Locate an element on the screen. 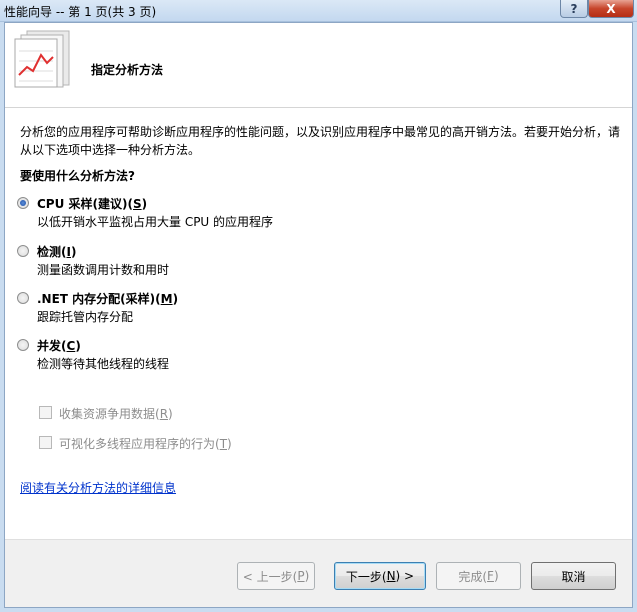  cancel-button: 取消 is located at coordinates (573, 576).